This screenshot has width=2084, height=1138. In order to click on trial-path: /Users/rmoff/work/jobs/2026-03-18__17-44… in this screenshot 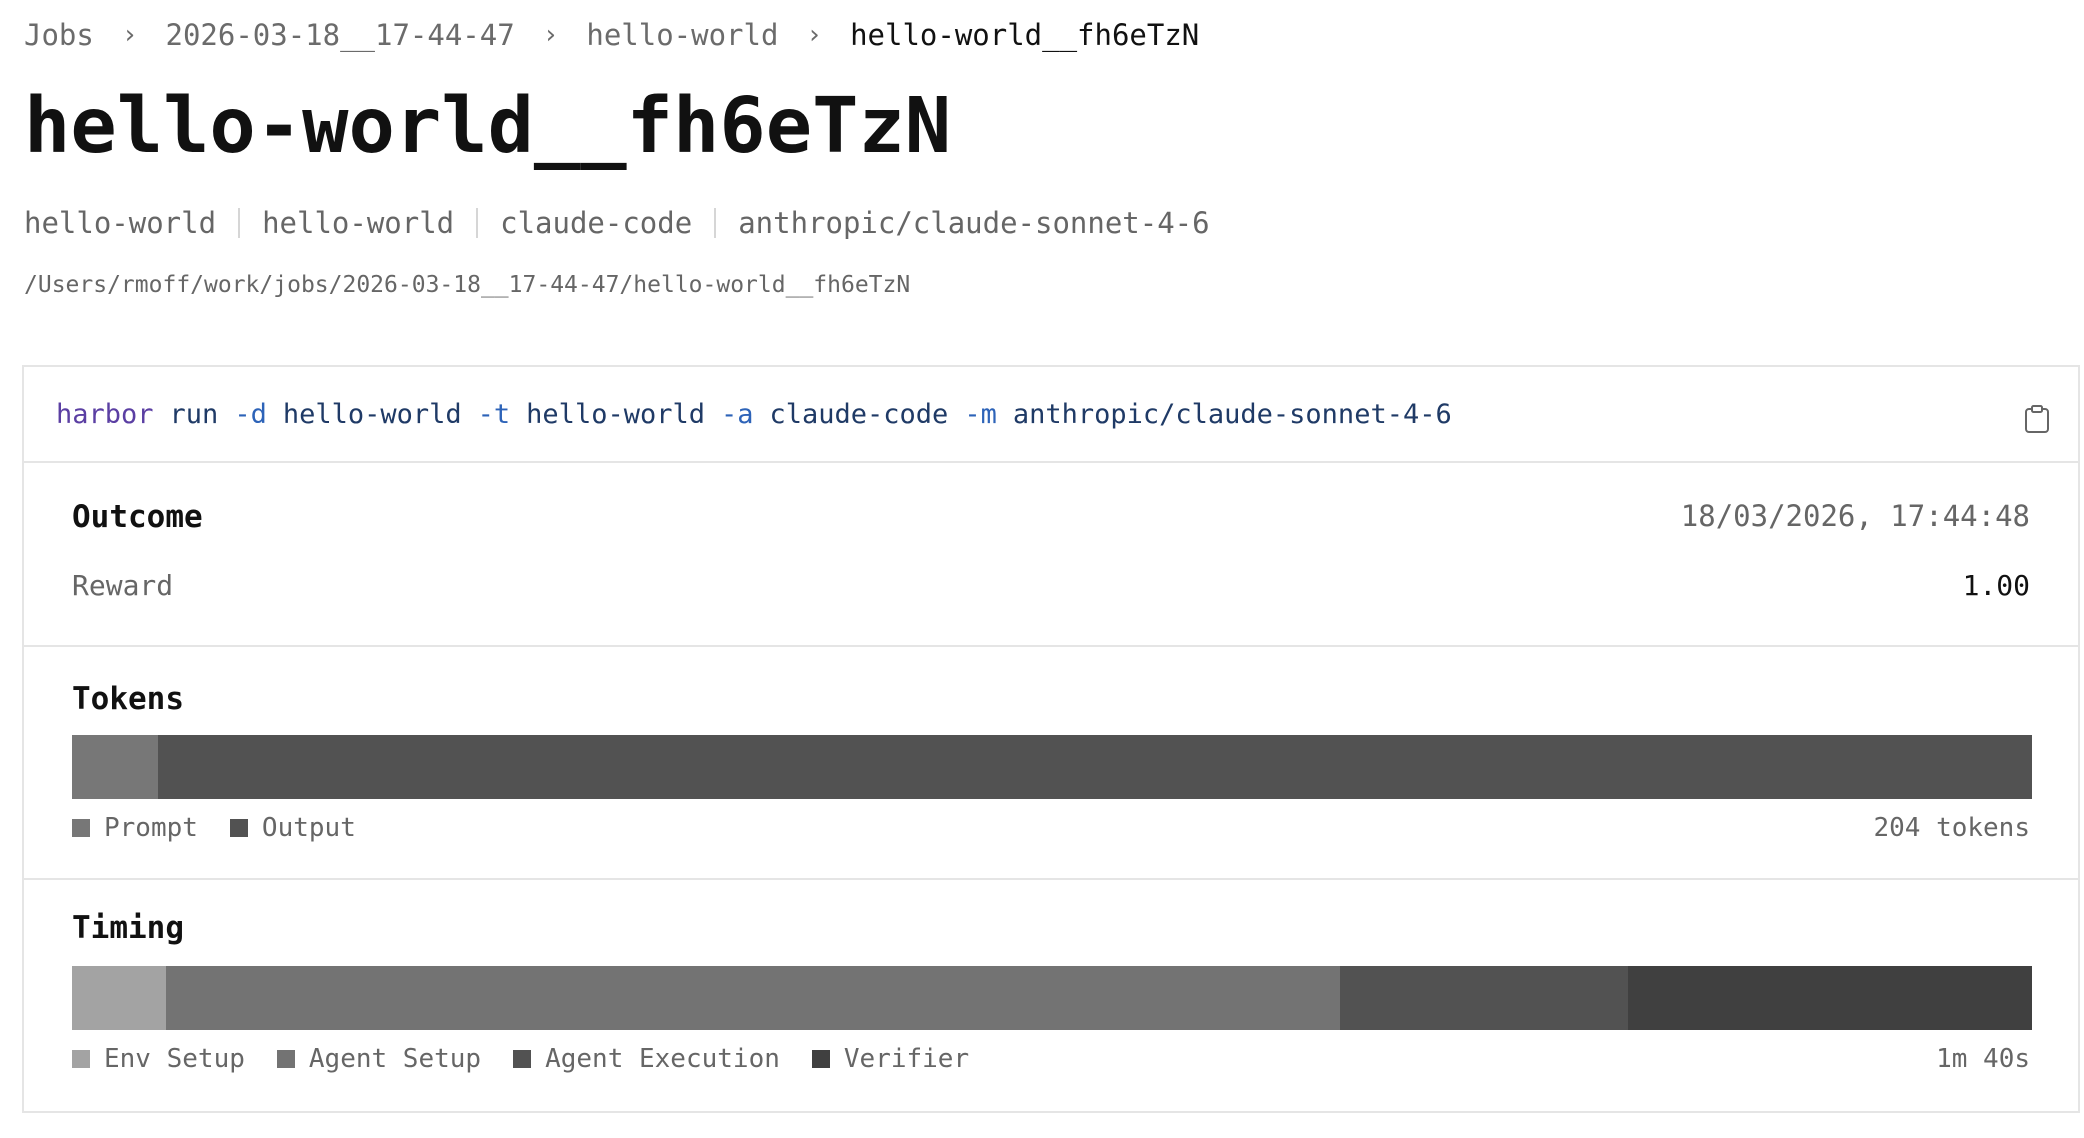, I will do `click(467, 285)`.